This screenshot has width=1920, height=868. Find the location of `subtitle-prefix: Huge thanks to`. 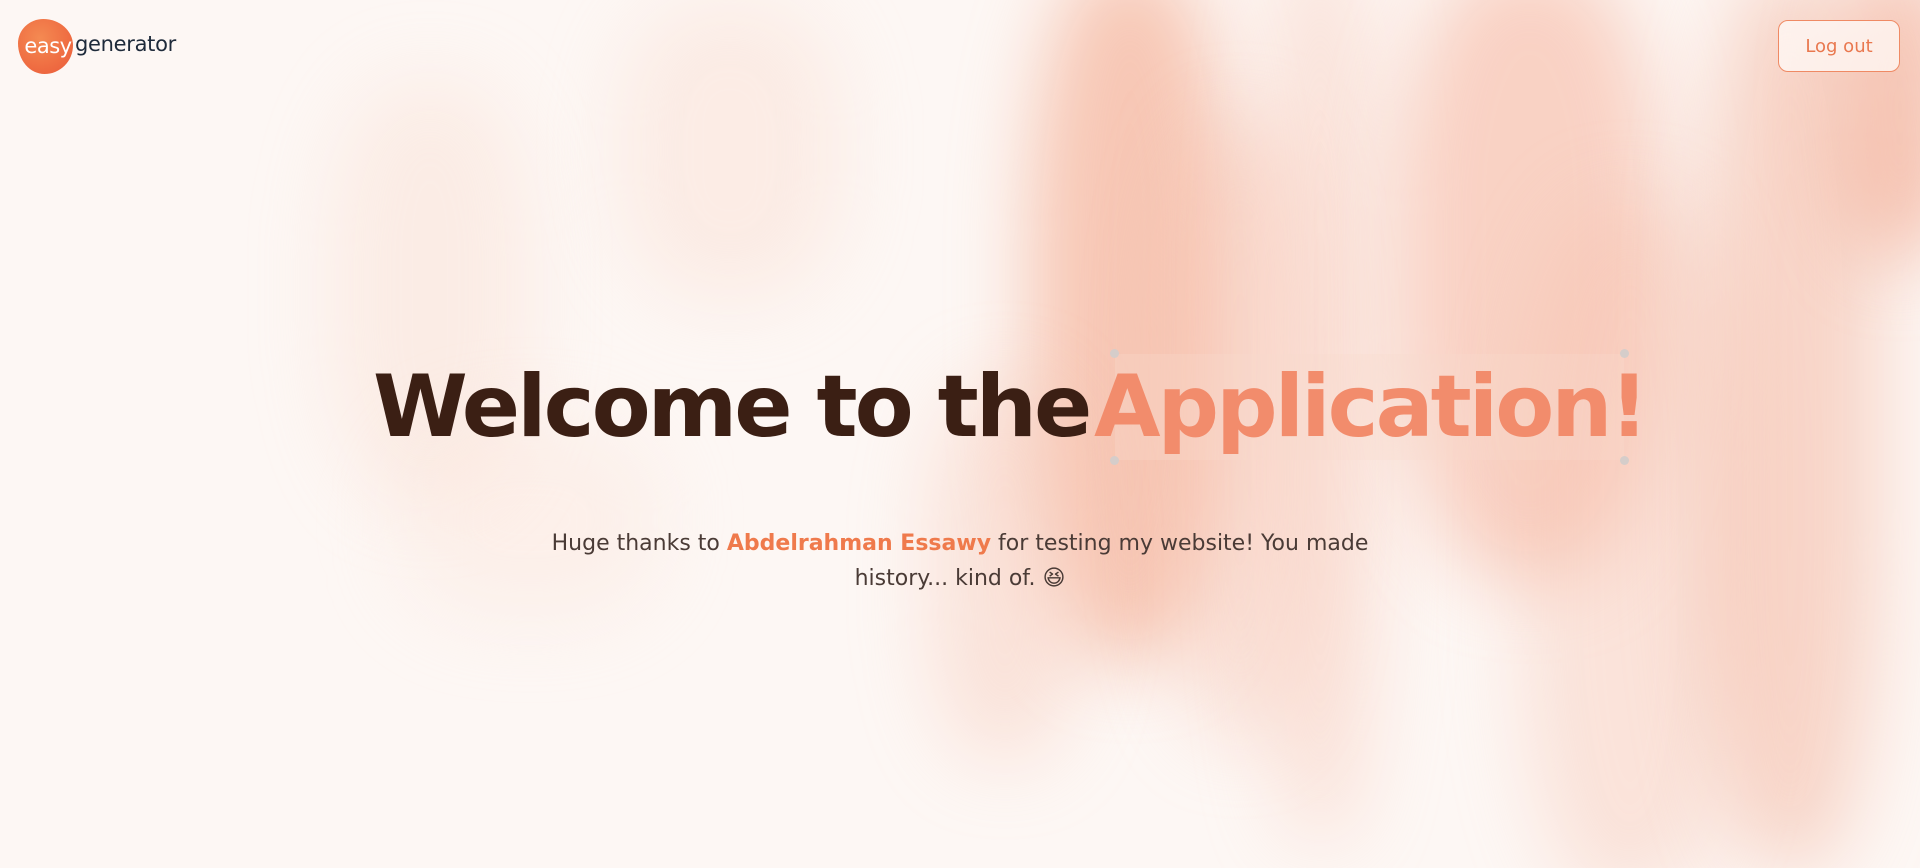

subtitle-prefix: Huge thanks to is located at coordinates (639, 543).